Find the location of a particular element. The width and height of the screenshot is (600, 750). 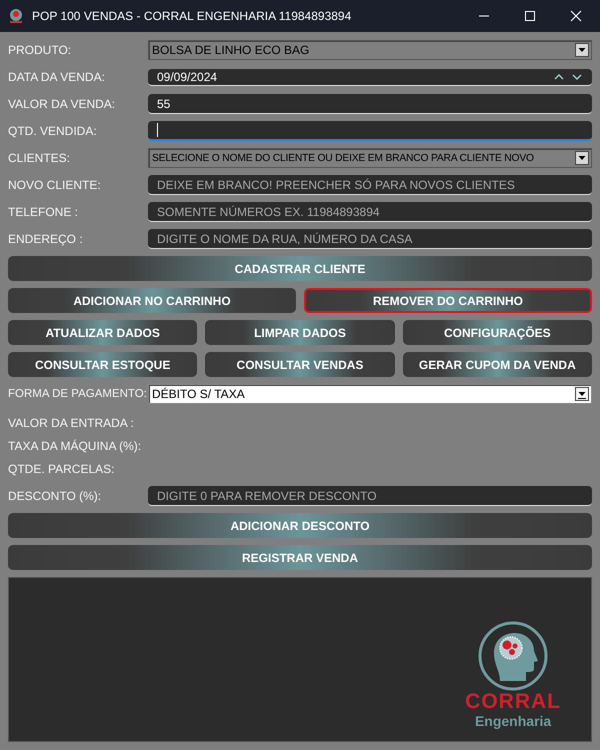

field-label: ENDEREÇO : is located at coordinates (46, 239).